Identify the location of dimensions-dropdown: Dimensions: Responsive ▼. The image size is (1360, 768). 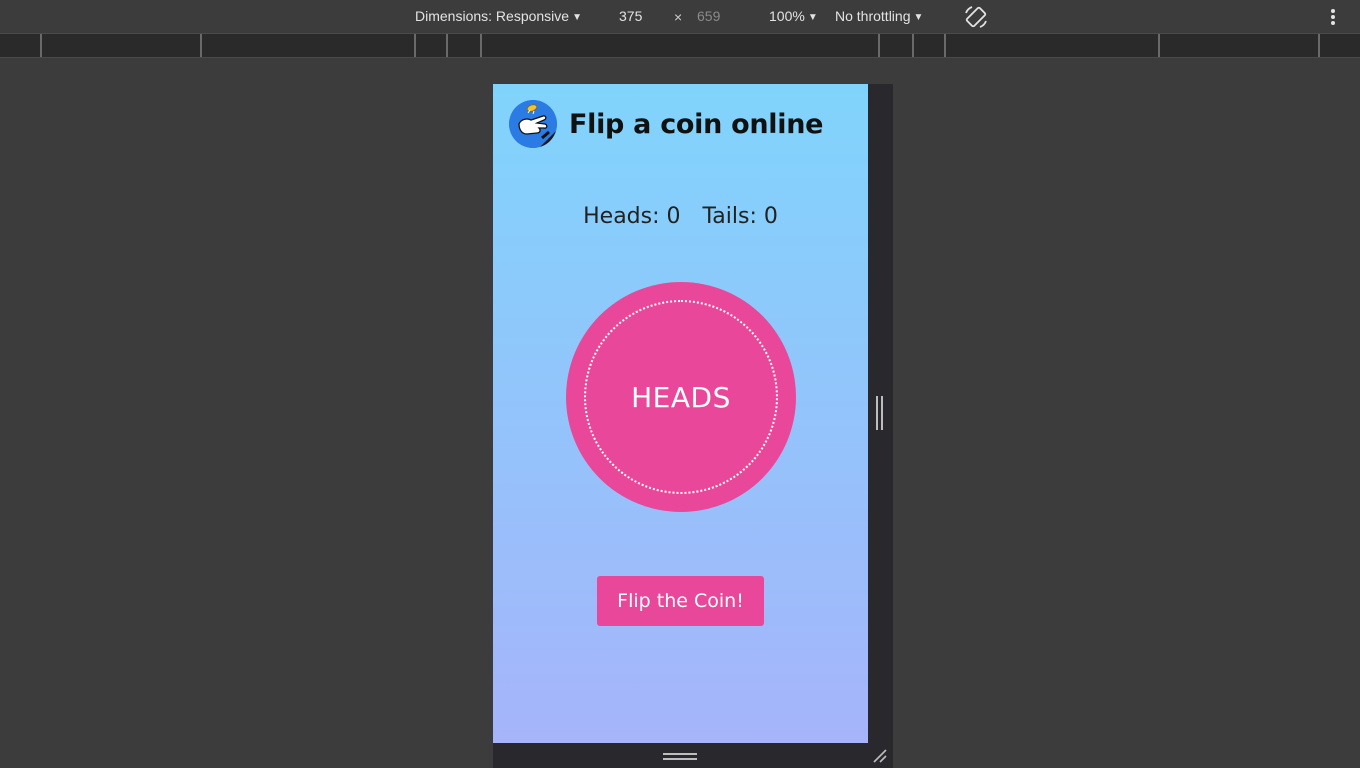
(498, 17).